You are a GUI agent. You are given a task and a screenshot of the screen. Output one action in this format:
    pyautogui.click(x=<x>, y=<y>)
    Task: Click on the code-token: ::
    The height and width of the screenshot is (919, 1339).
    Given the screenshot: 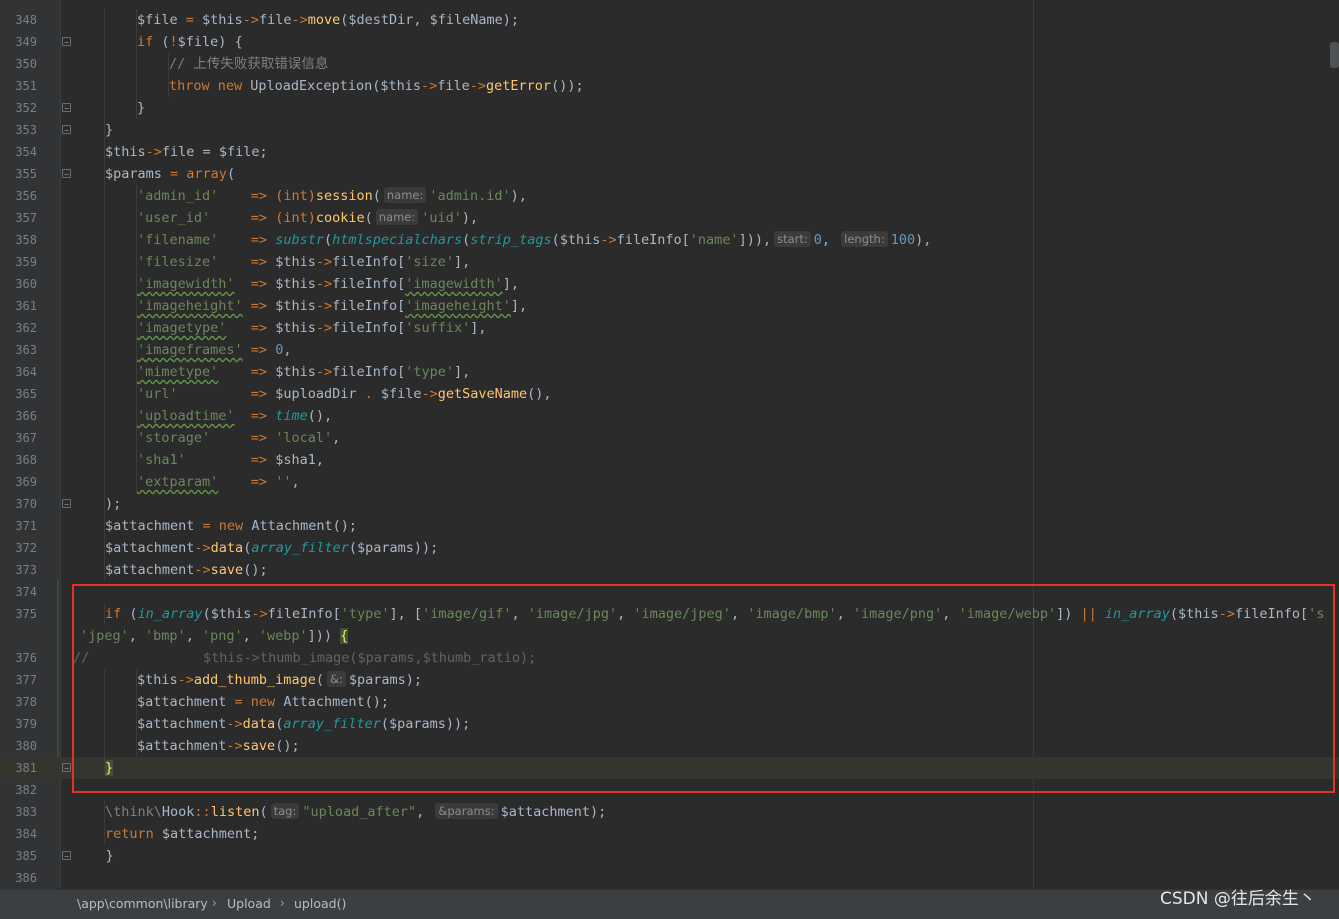 What is the action you would take?
    pyautogui.click(x=202, y=812)
    